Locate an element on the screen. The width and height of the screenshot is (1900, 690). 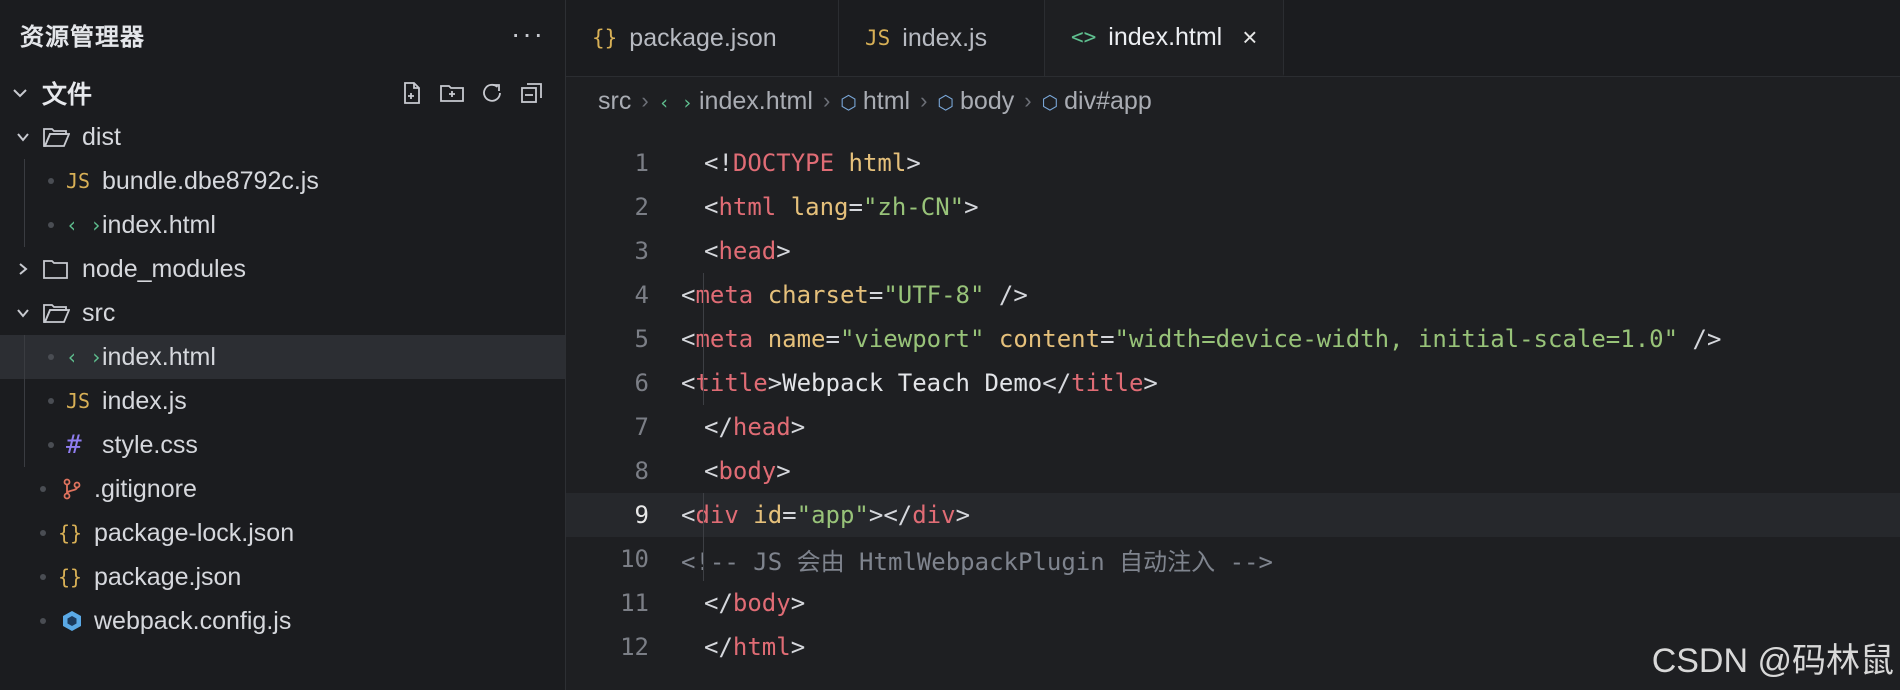
tree-file: # style.css is located at coordinates (282, 445).